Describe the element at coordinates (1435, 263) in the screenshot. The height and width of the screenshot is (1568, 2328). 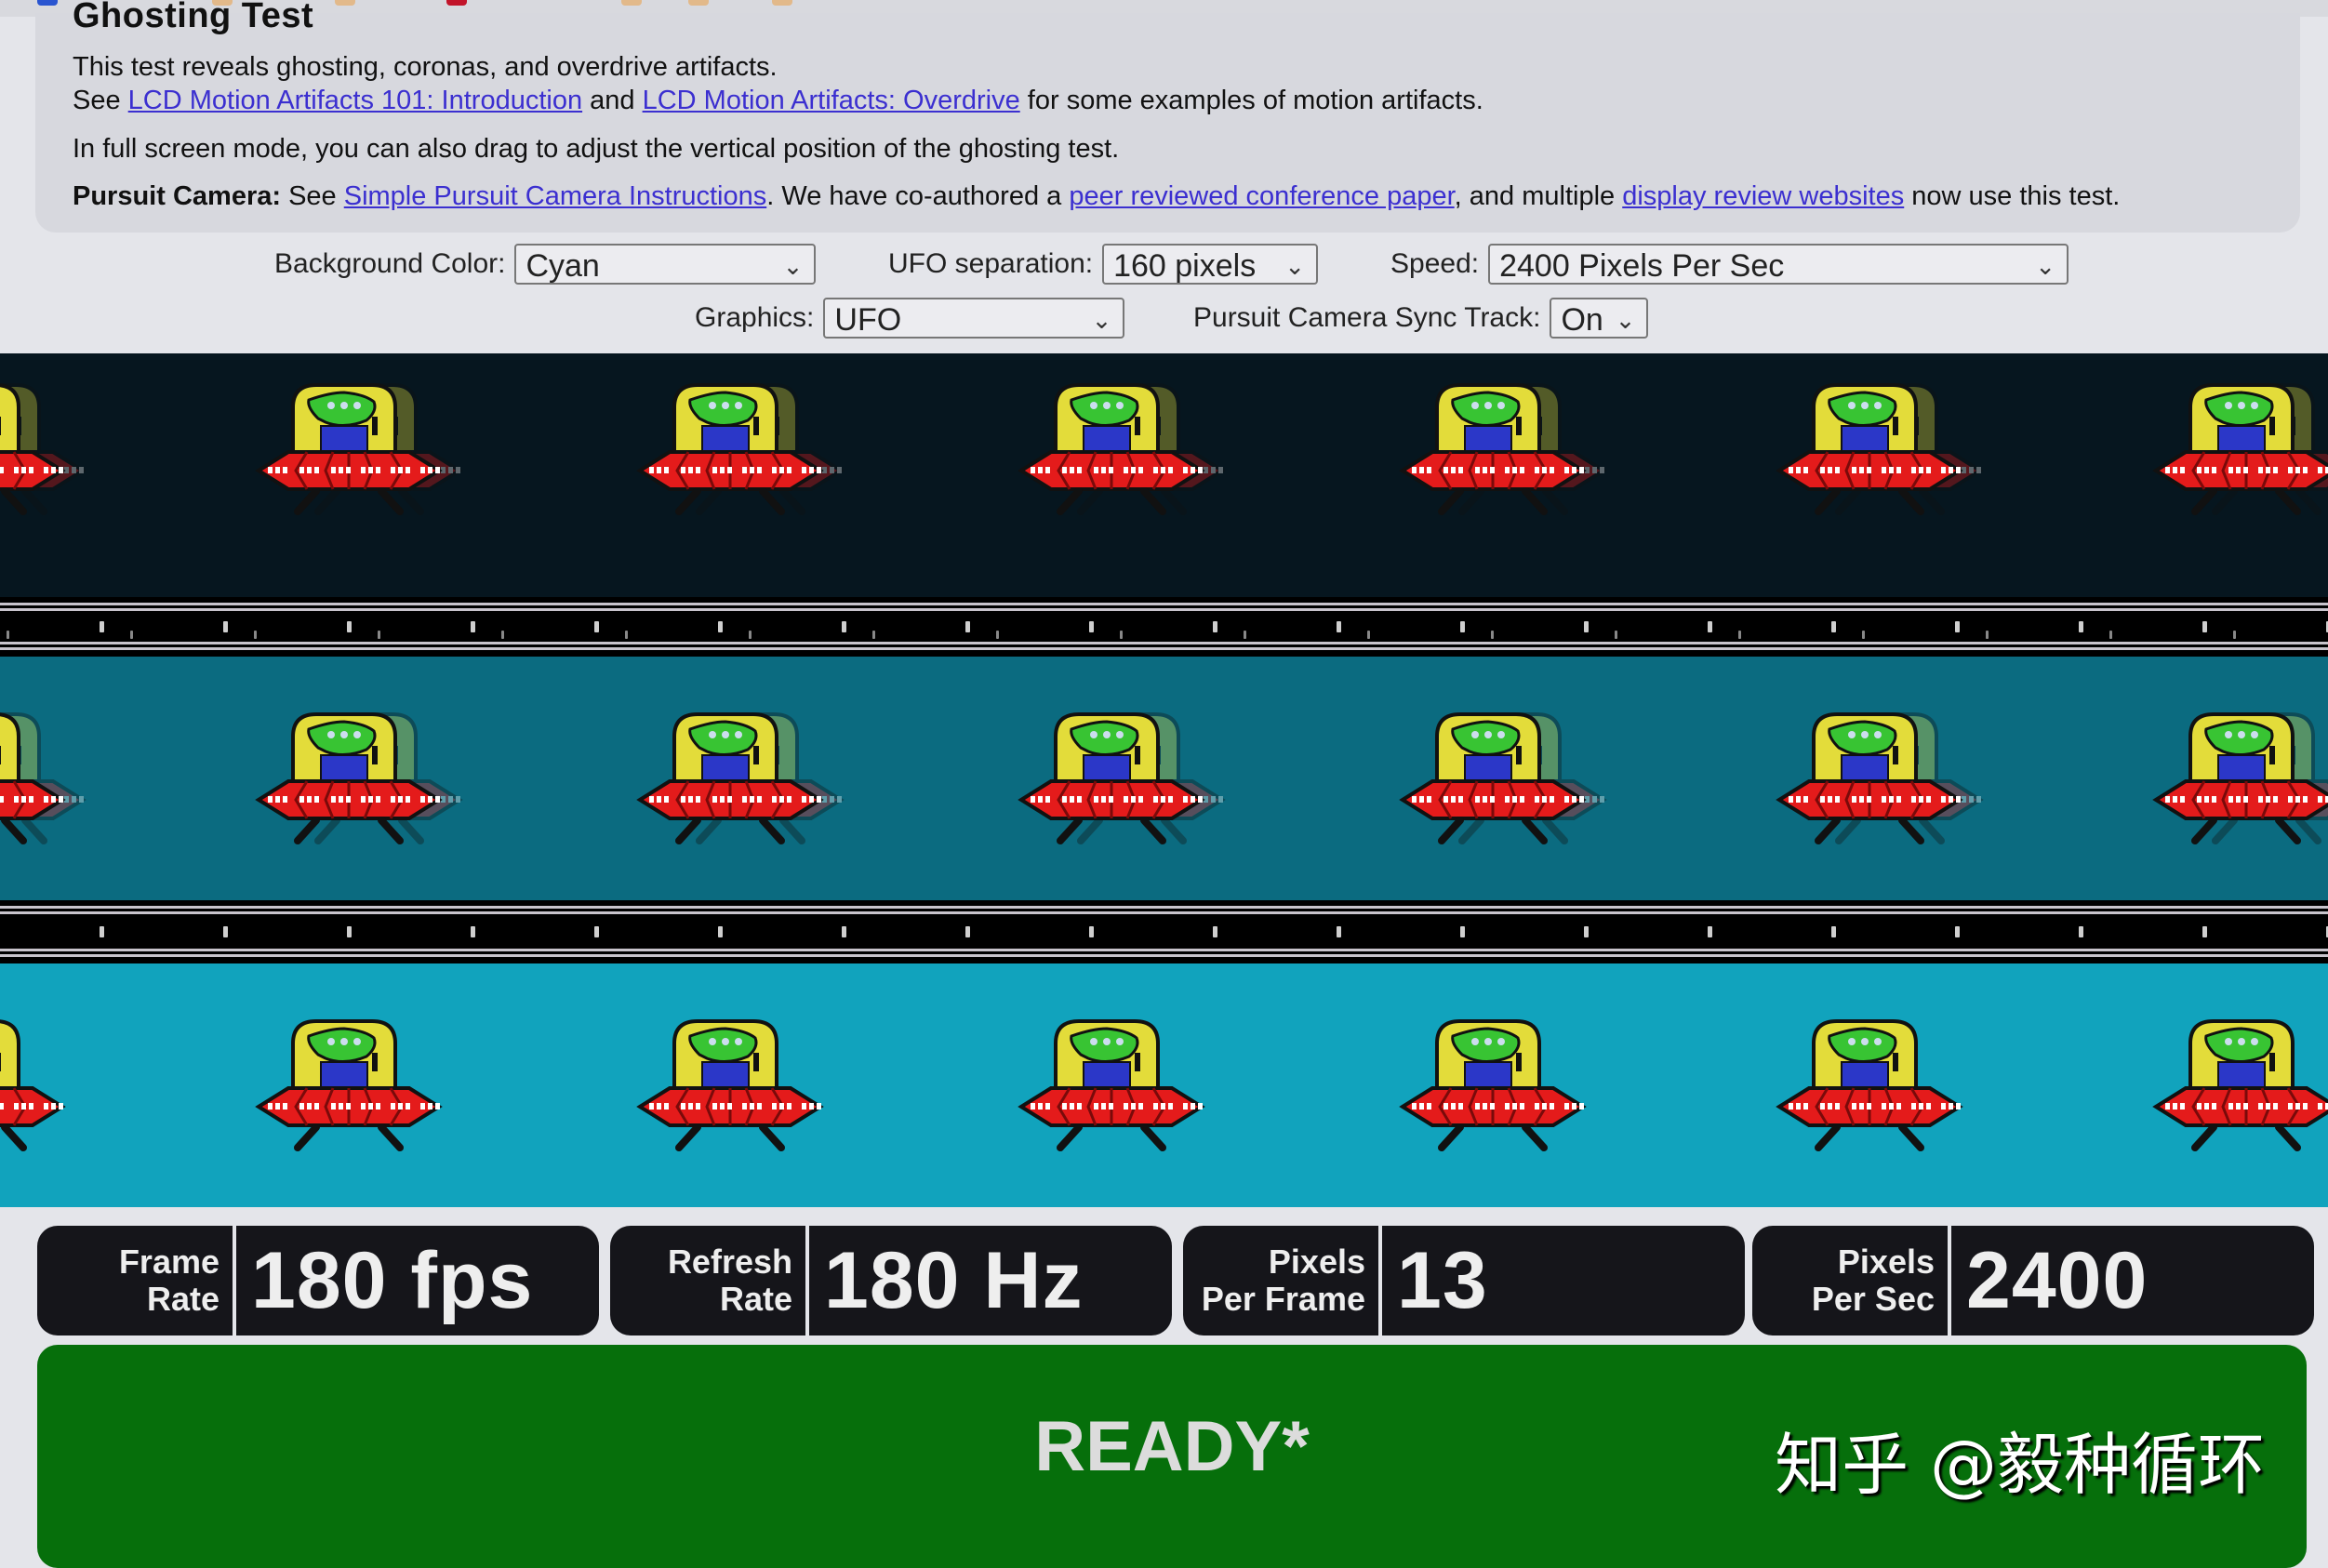
I see `speed-label: Speed:` at that location.